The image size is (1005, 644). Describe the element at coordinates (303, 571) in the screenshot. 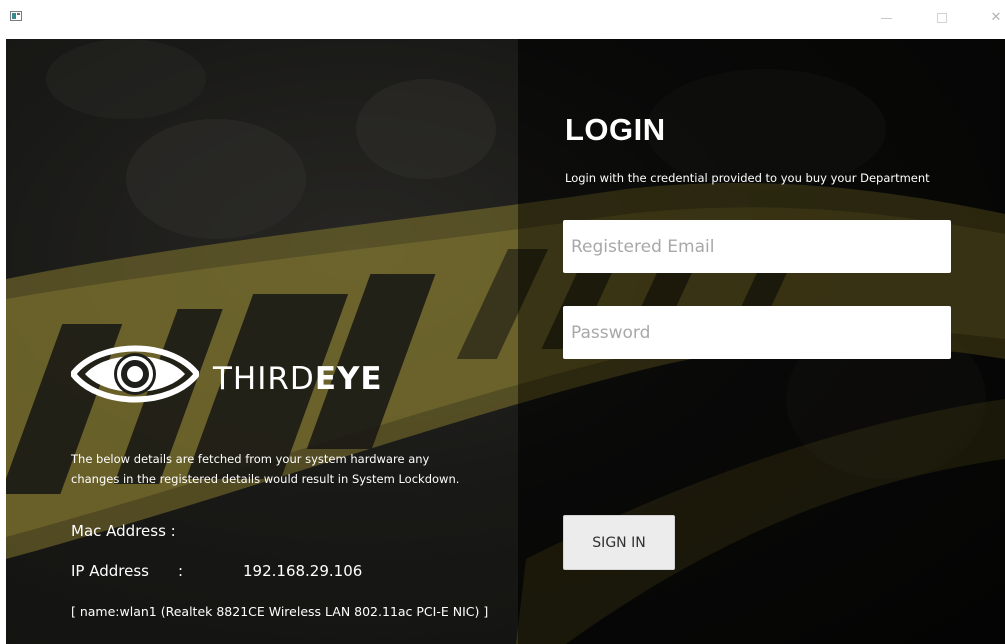

I see `ip-address-value: 192.168.29.106` at that location.